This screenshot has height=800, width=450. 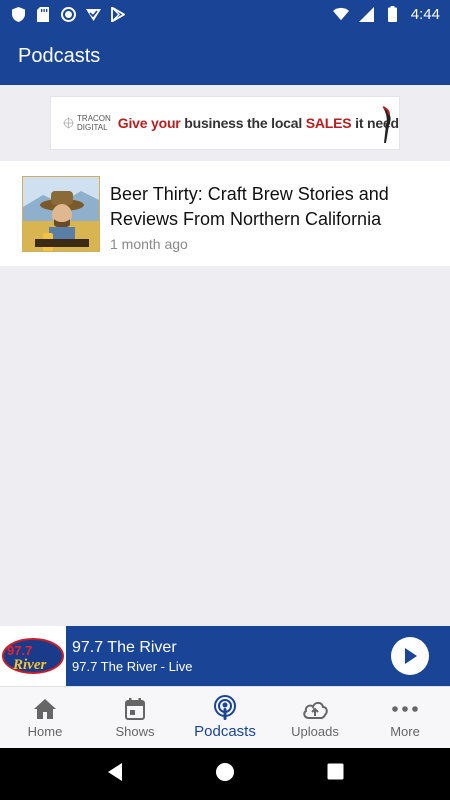 I want to click on shield-icon, so click(x=18, y=14).